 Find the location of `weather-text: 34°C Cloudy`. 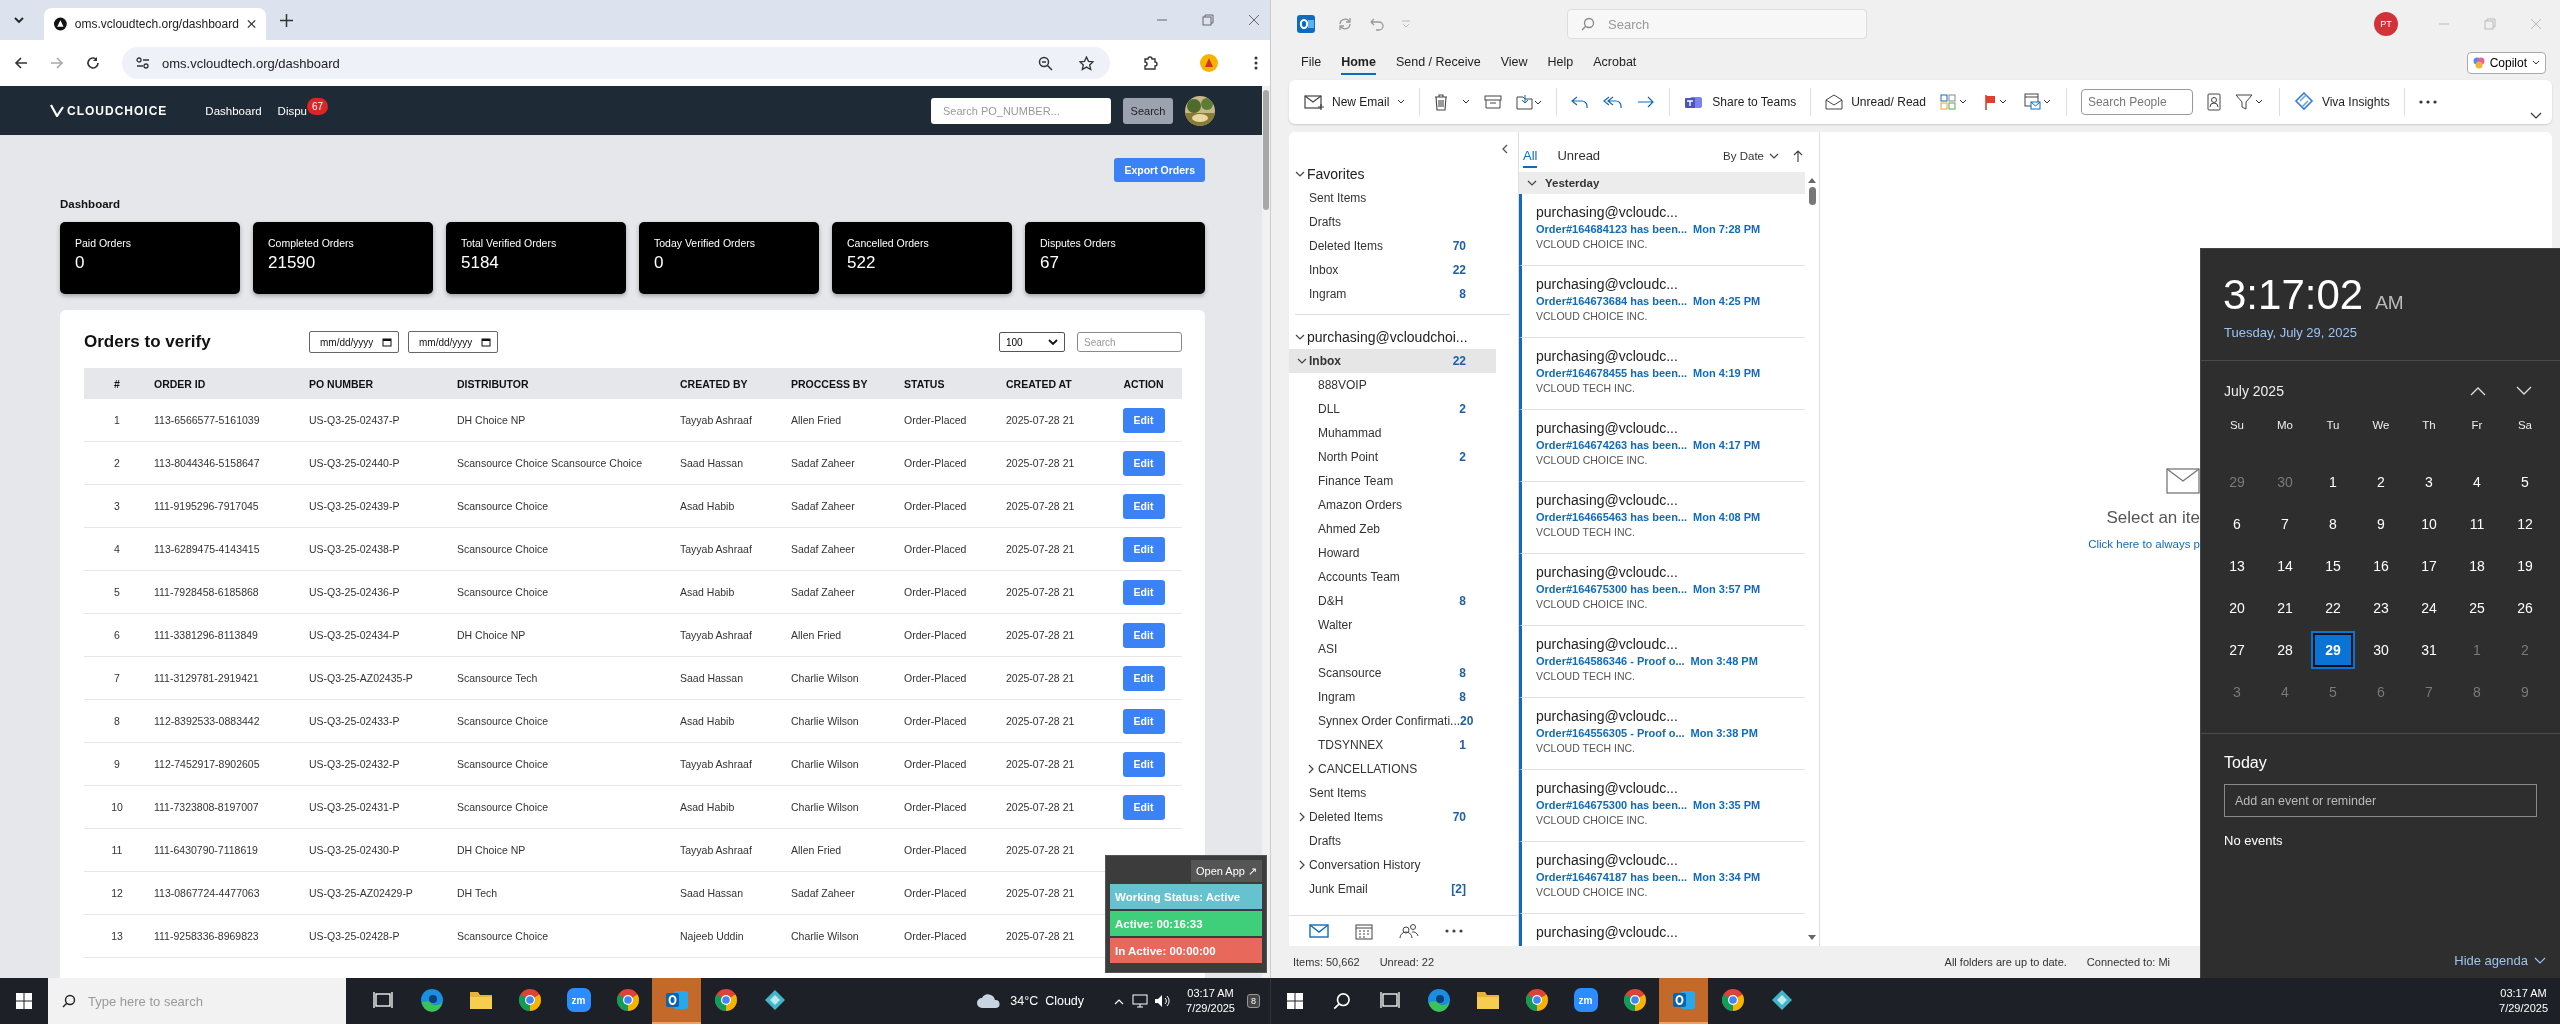

weather-text: 34°C Cloudy is located at coordinates (1047, 1001).